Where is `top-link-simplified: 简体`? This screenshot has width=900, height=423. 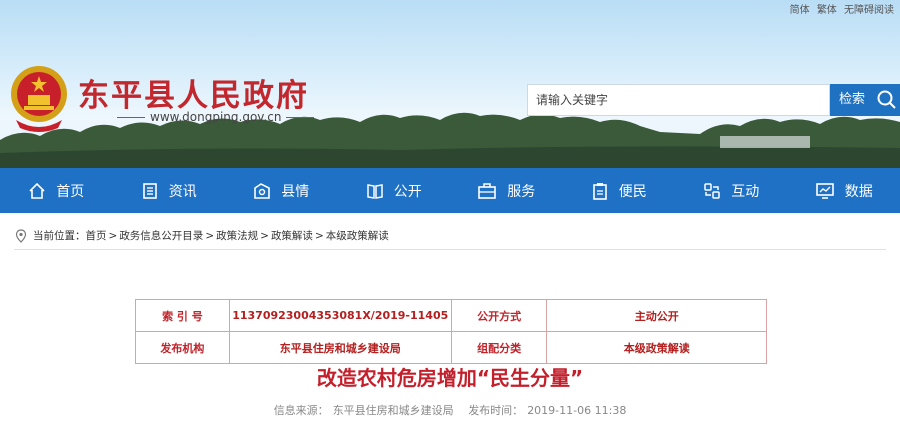 top-link-simplified: 简体 is located at coordinates (800, 10).